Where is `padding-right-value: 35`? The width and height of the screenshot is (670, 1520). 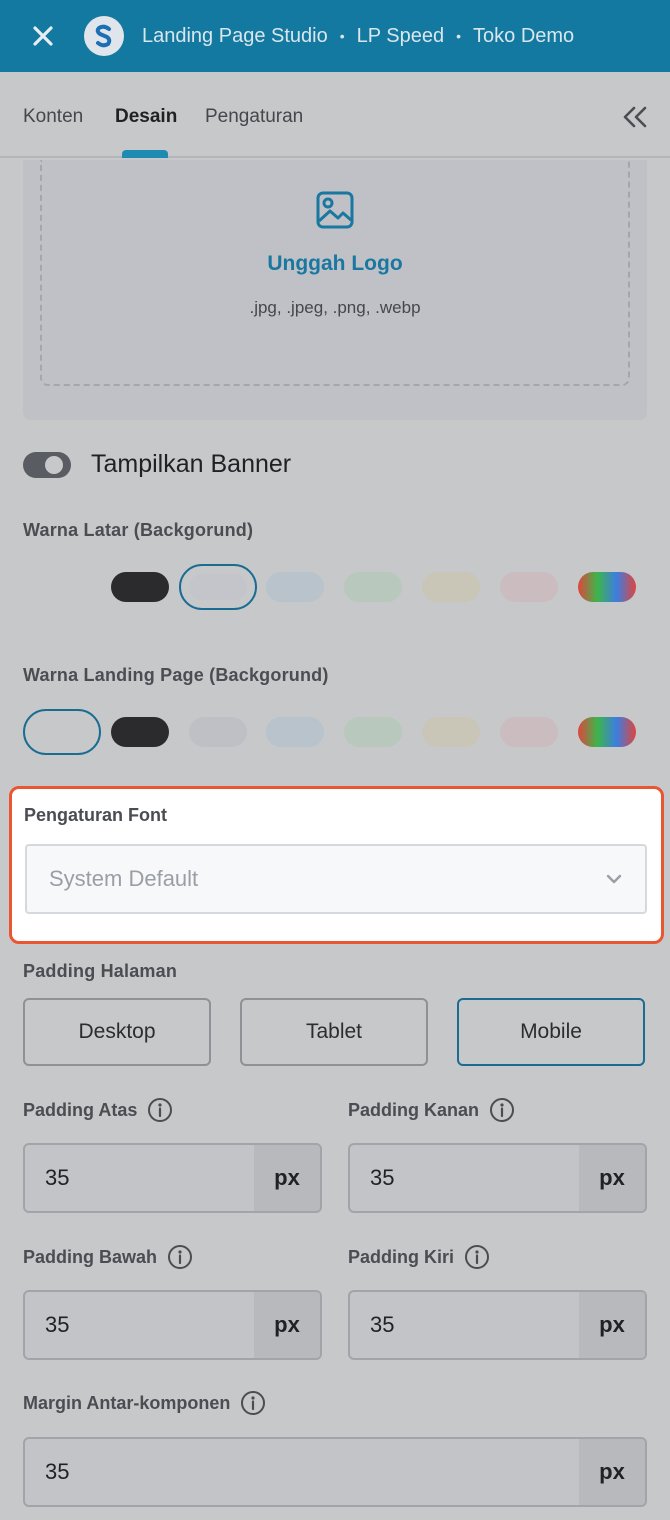
padding-right-value: 35 is located at coordinates (464, 1178).